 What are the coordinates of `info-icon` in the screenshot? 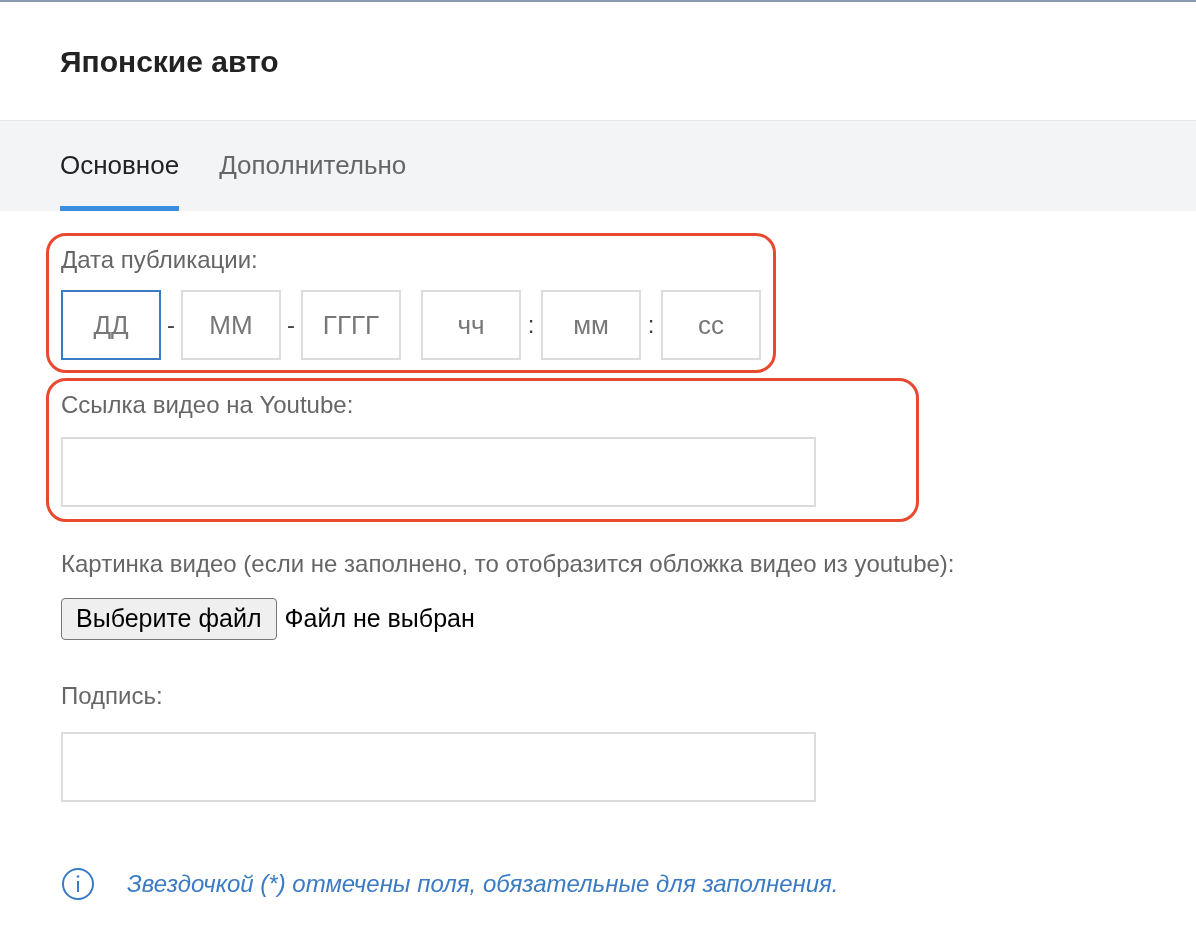 It's located at (78, 884).